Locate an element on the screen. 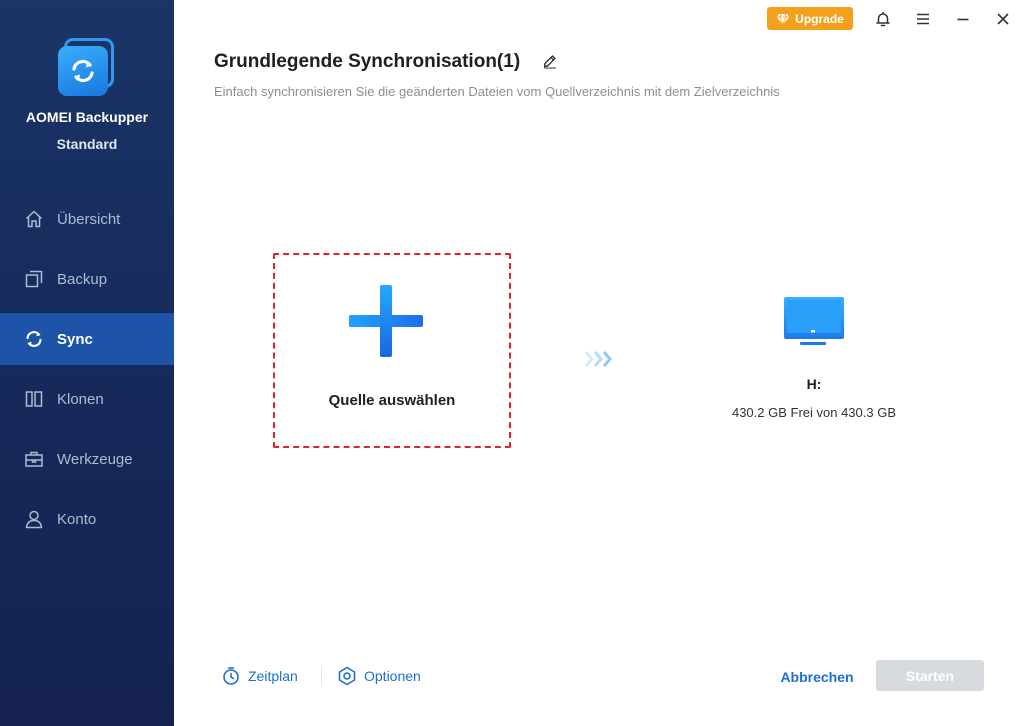 The image size is (1022, 726). notification-bell-icon is located at coordinates (883, 19).